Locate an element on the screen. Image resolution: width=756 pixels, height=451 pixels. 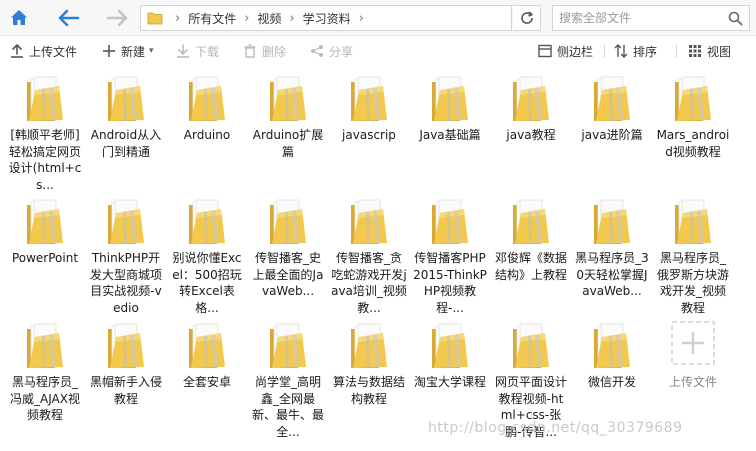
folder-name: Java基础篇 is located at coordinates (450, 135).